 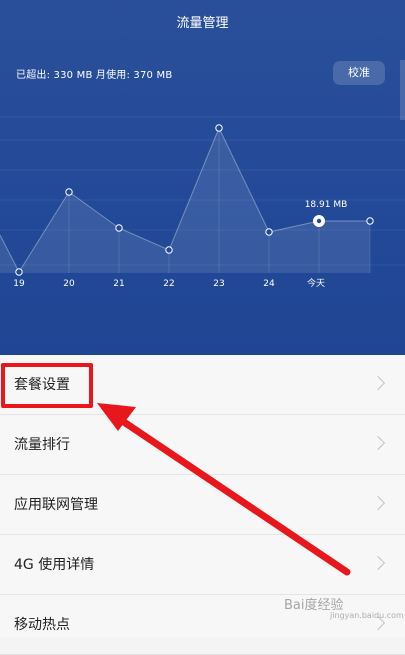 What do you see at coordinates (359, 73) in the screenshot?
I see `calibrate-button: 校准` at bounding box center [359, 73].